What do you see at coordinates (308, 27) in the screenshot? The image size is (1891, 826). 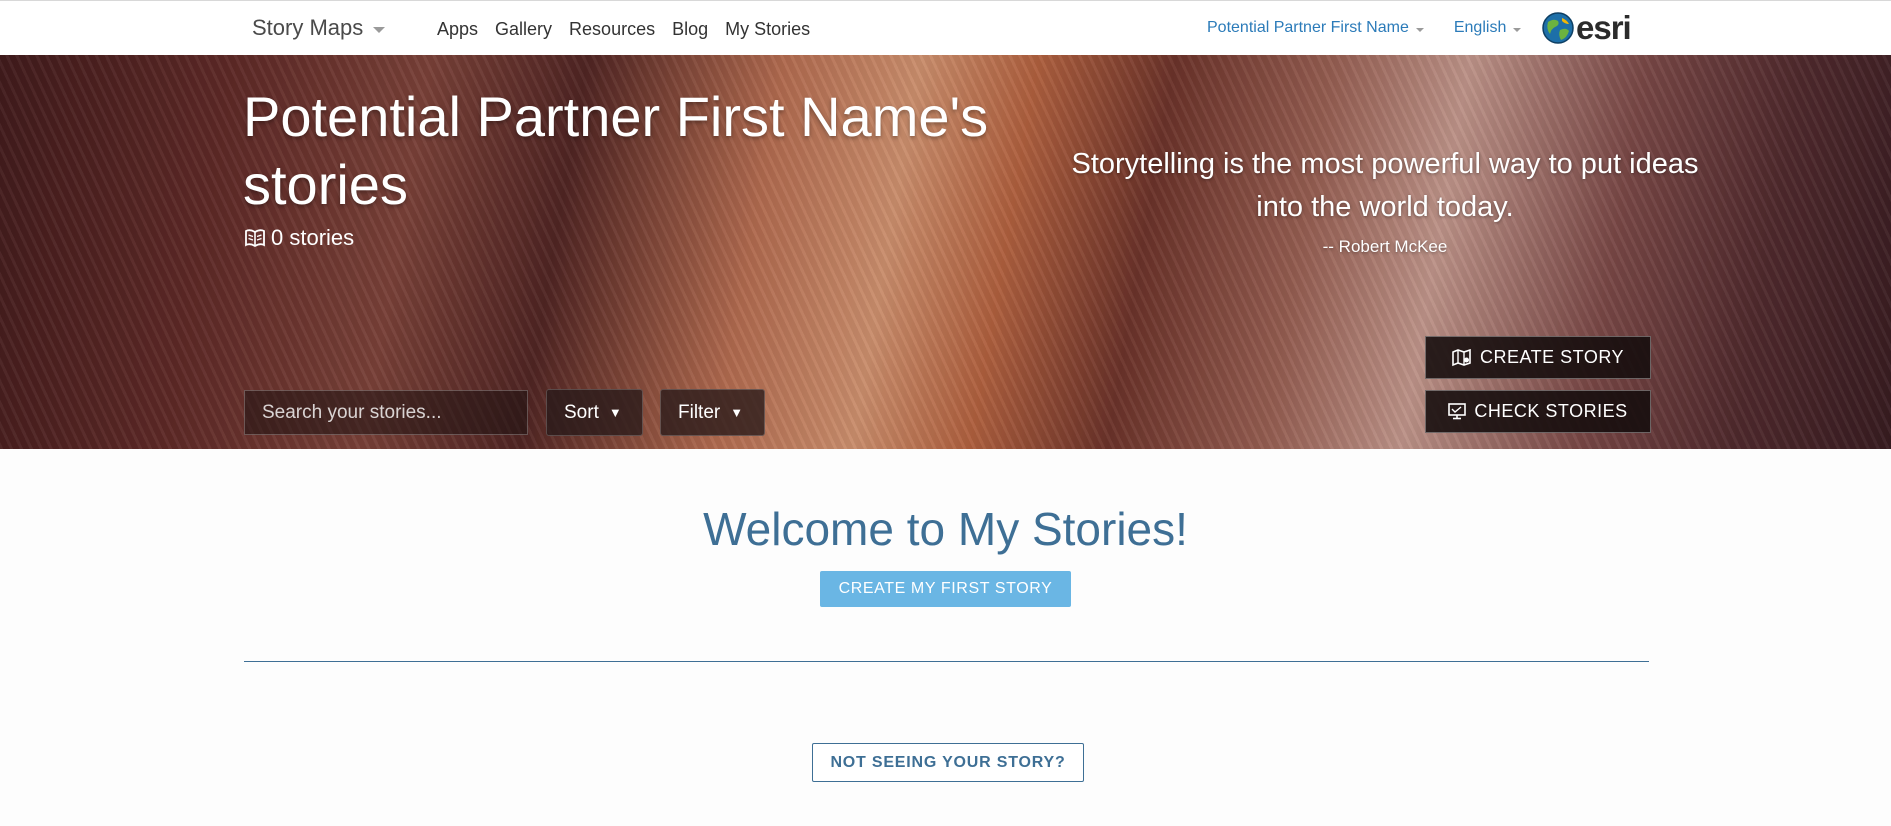 I see `brand-label: Story Maps` at bounding box center [308, 27].